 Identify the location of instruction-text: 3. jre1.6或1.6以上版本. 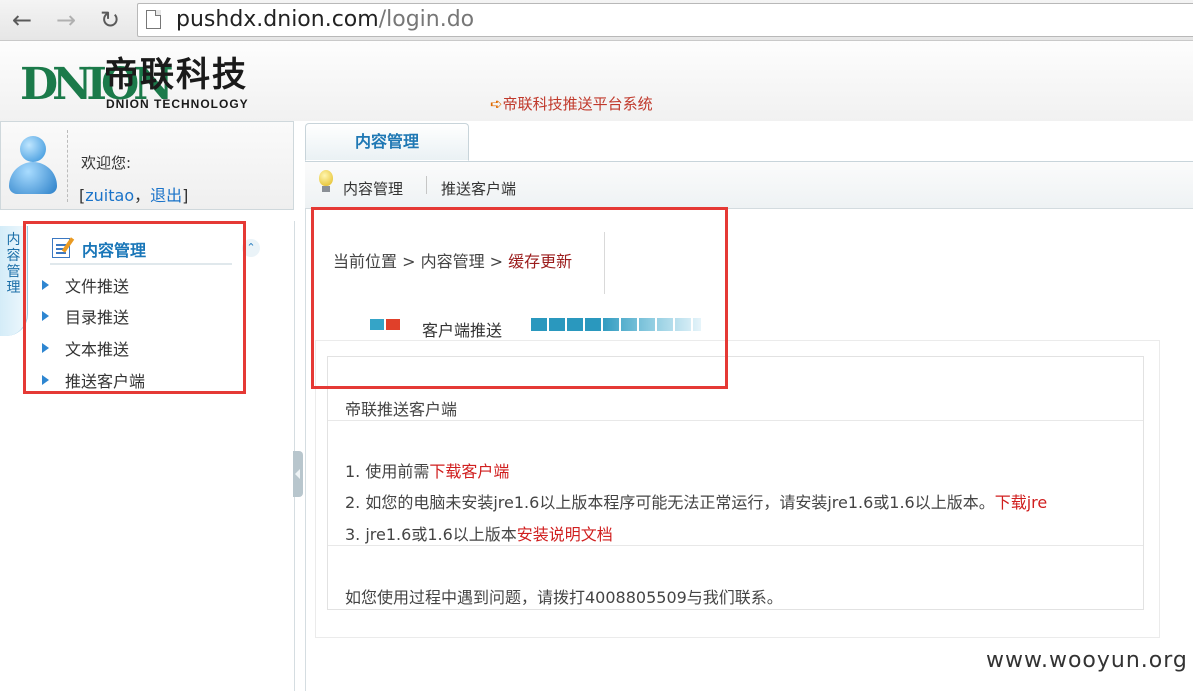
(431, 534).